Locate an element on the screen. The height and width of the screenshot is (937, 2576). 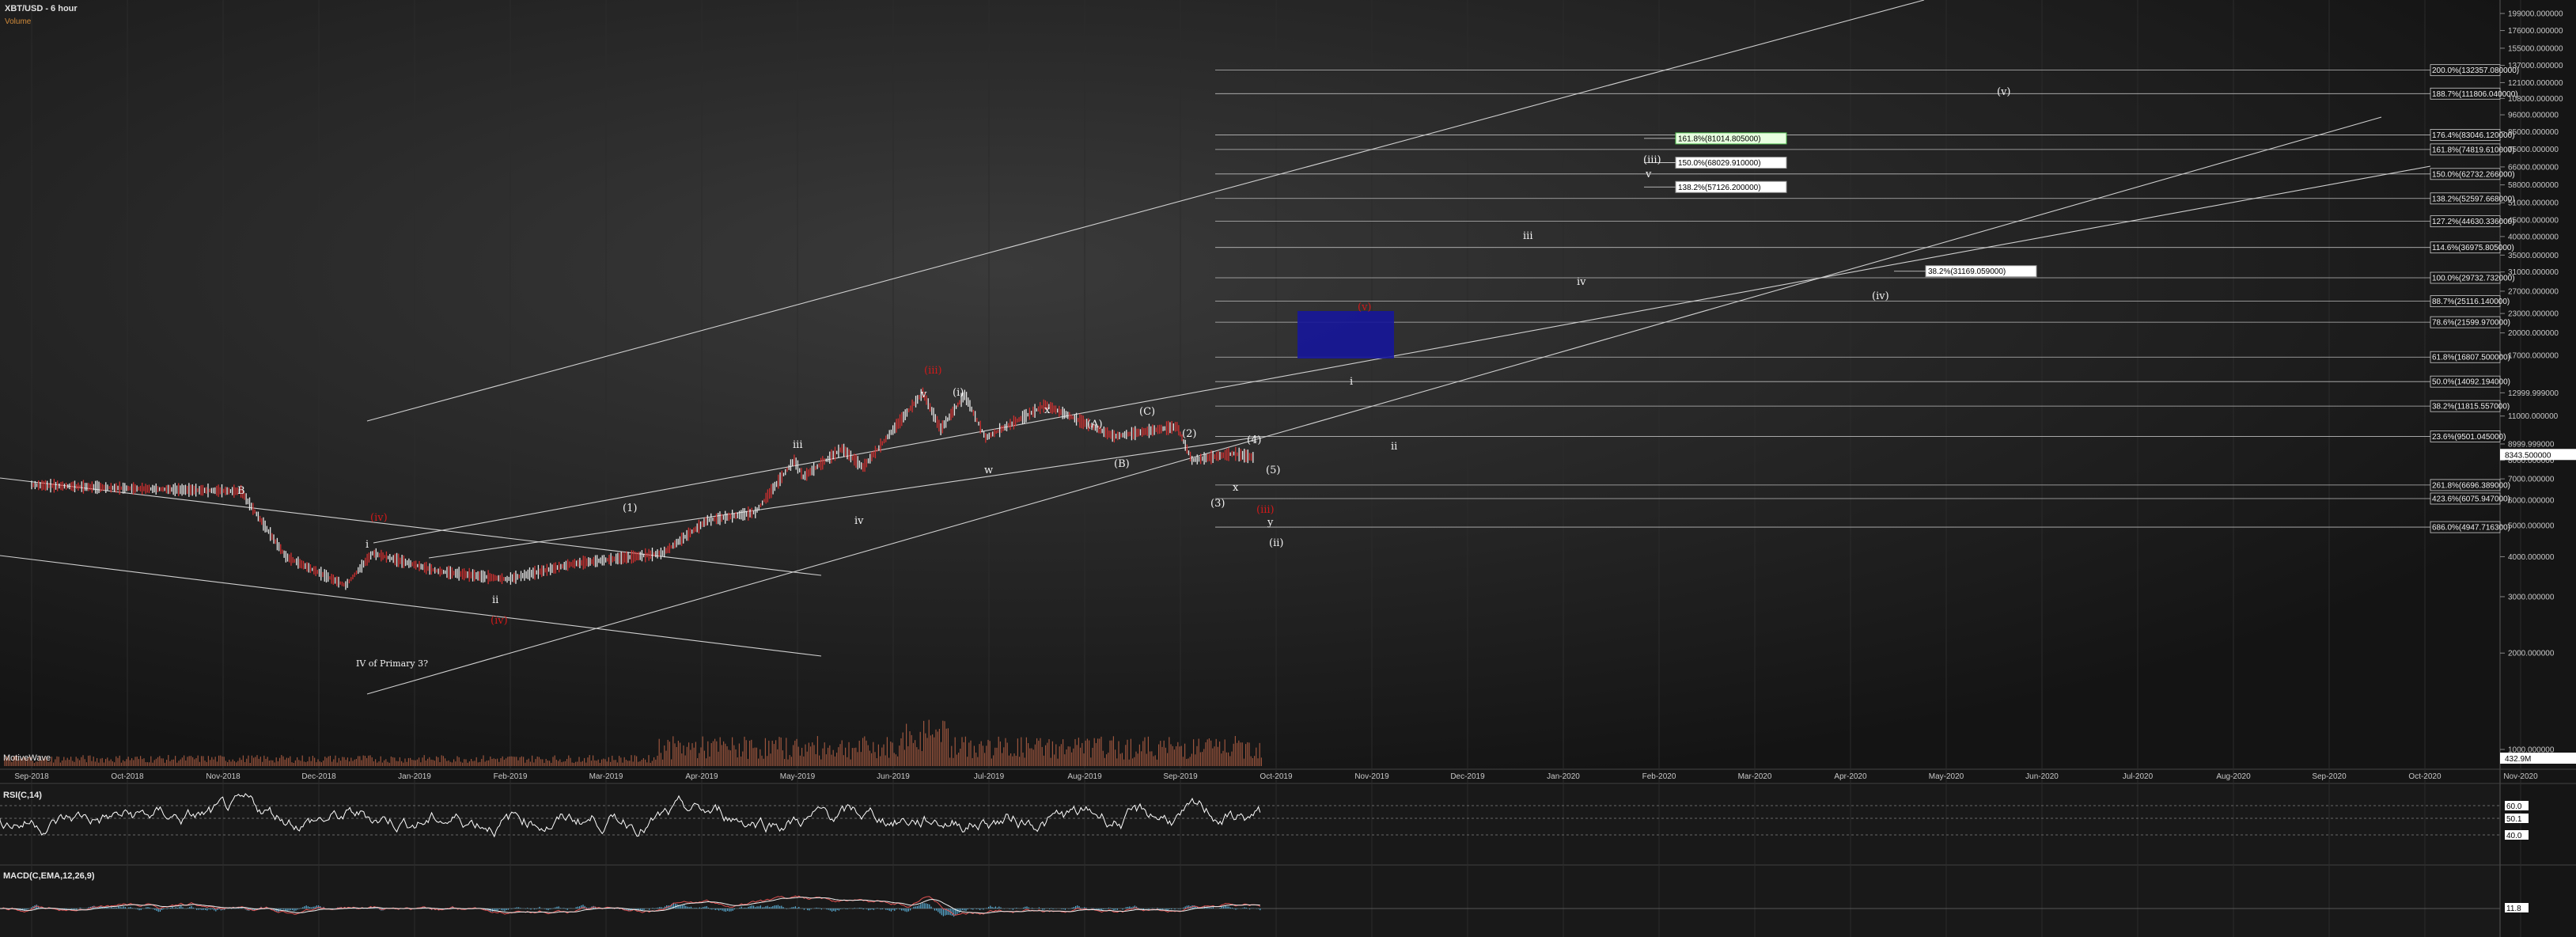
price-tick-label: 155000.000000 is located at coordinates (2535, 48).